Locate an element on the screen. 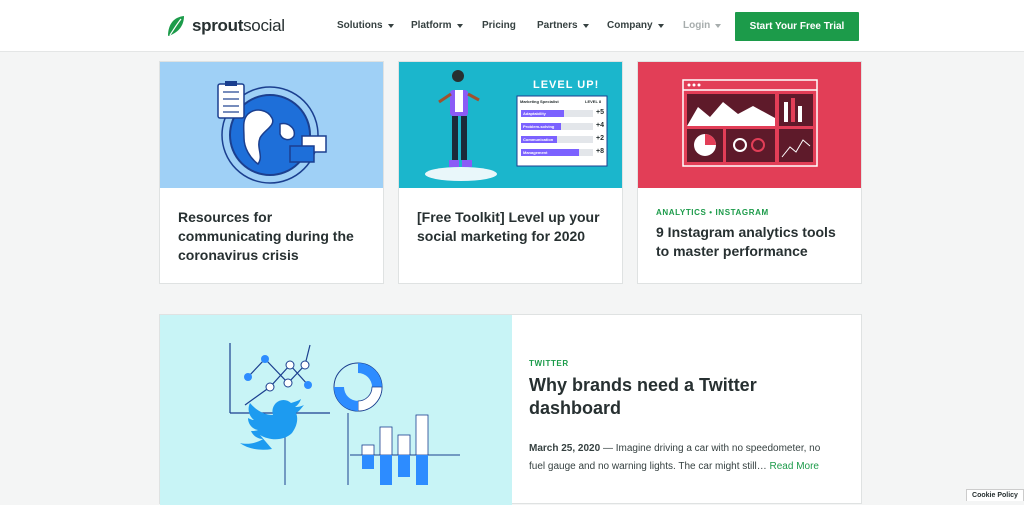 This screenshot has height=505, width=1024. skill-row: Communication +2 is located at coordinates (563, 140).